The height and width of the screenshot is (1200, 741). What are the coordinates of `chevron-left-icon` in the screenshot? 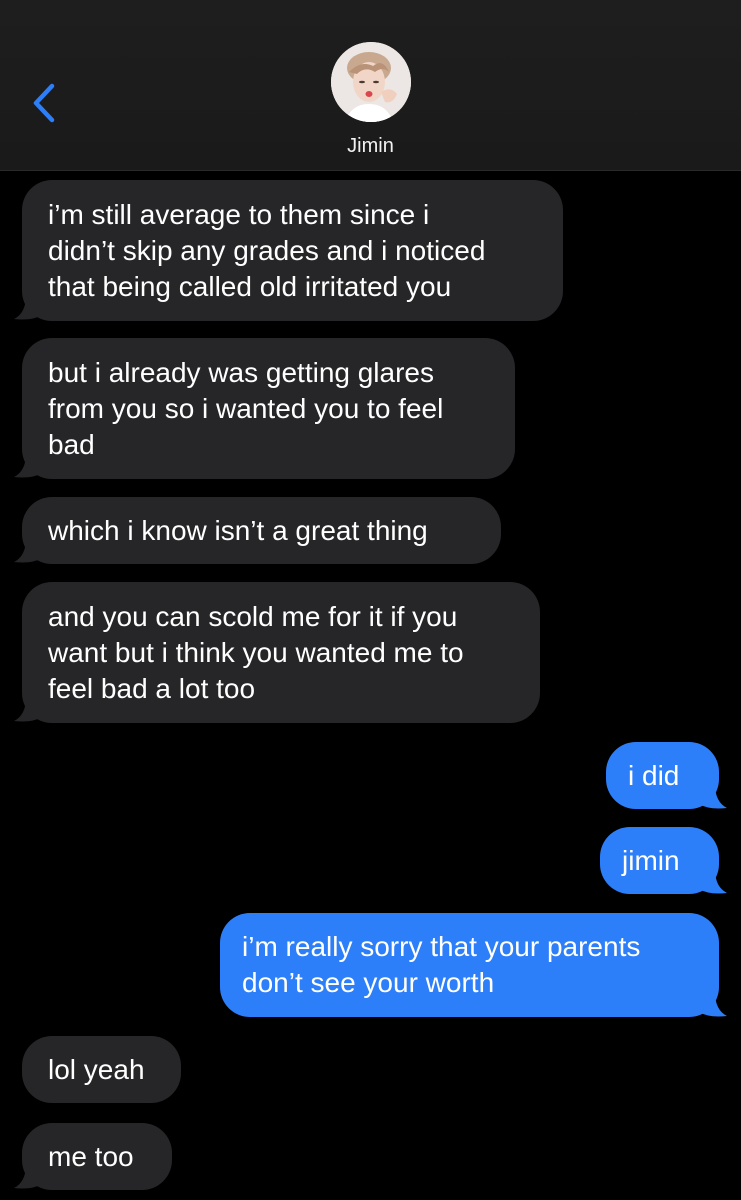 It's located at (44, 103).